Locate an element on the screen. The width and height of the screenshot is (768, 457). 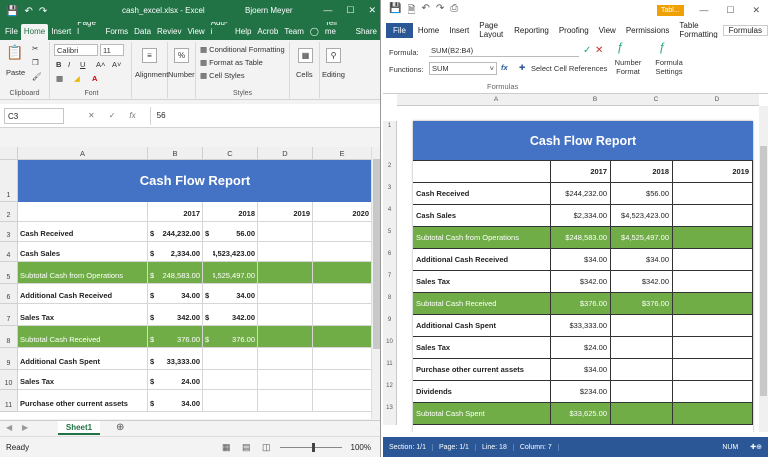
font-color-icon: A is located at coordinates (94, 78).